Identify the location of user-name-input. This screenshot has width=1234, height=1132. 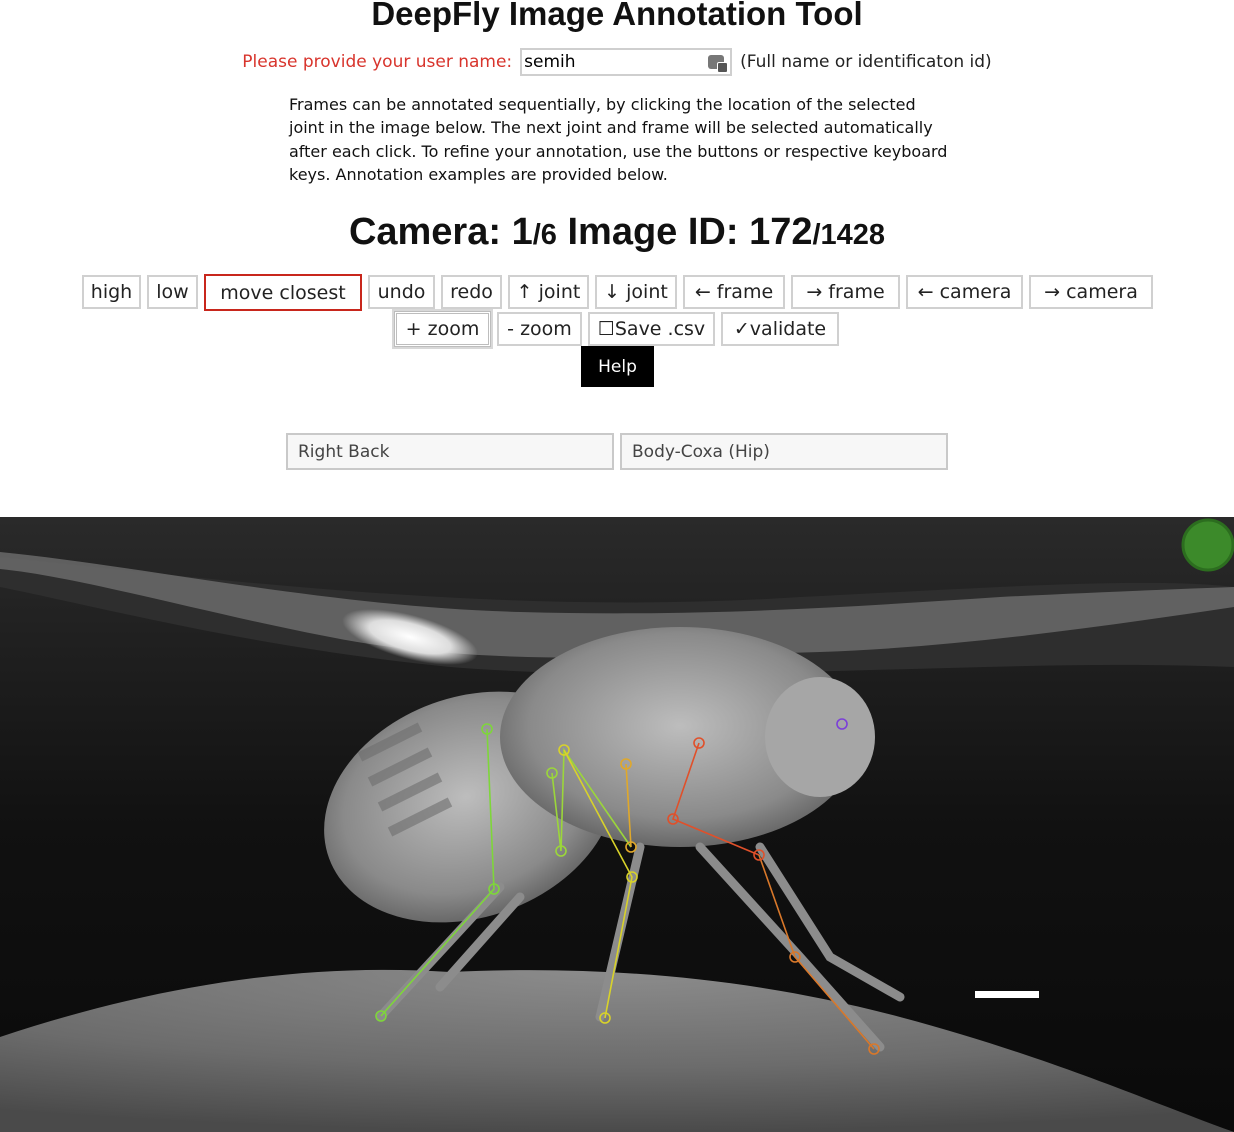
(626, 62).